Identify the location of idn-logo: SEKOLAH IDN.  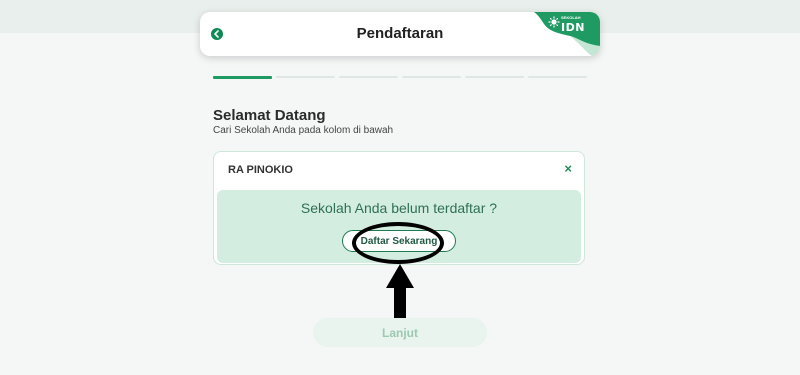
(567, 34).